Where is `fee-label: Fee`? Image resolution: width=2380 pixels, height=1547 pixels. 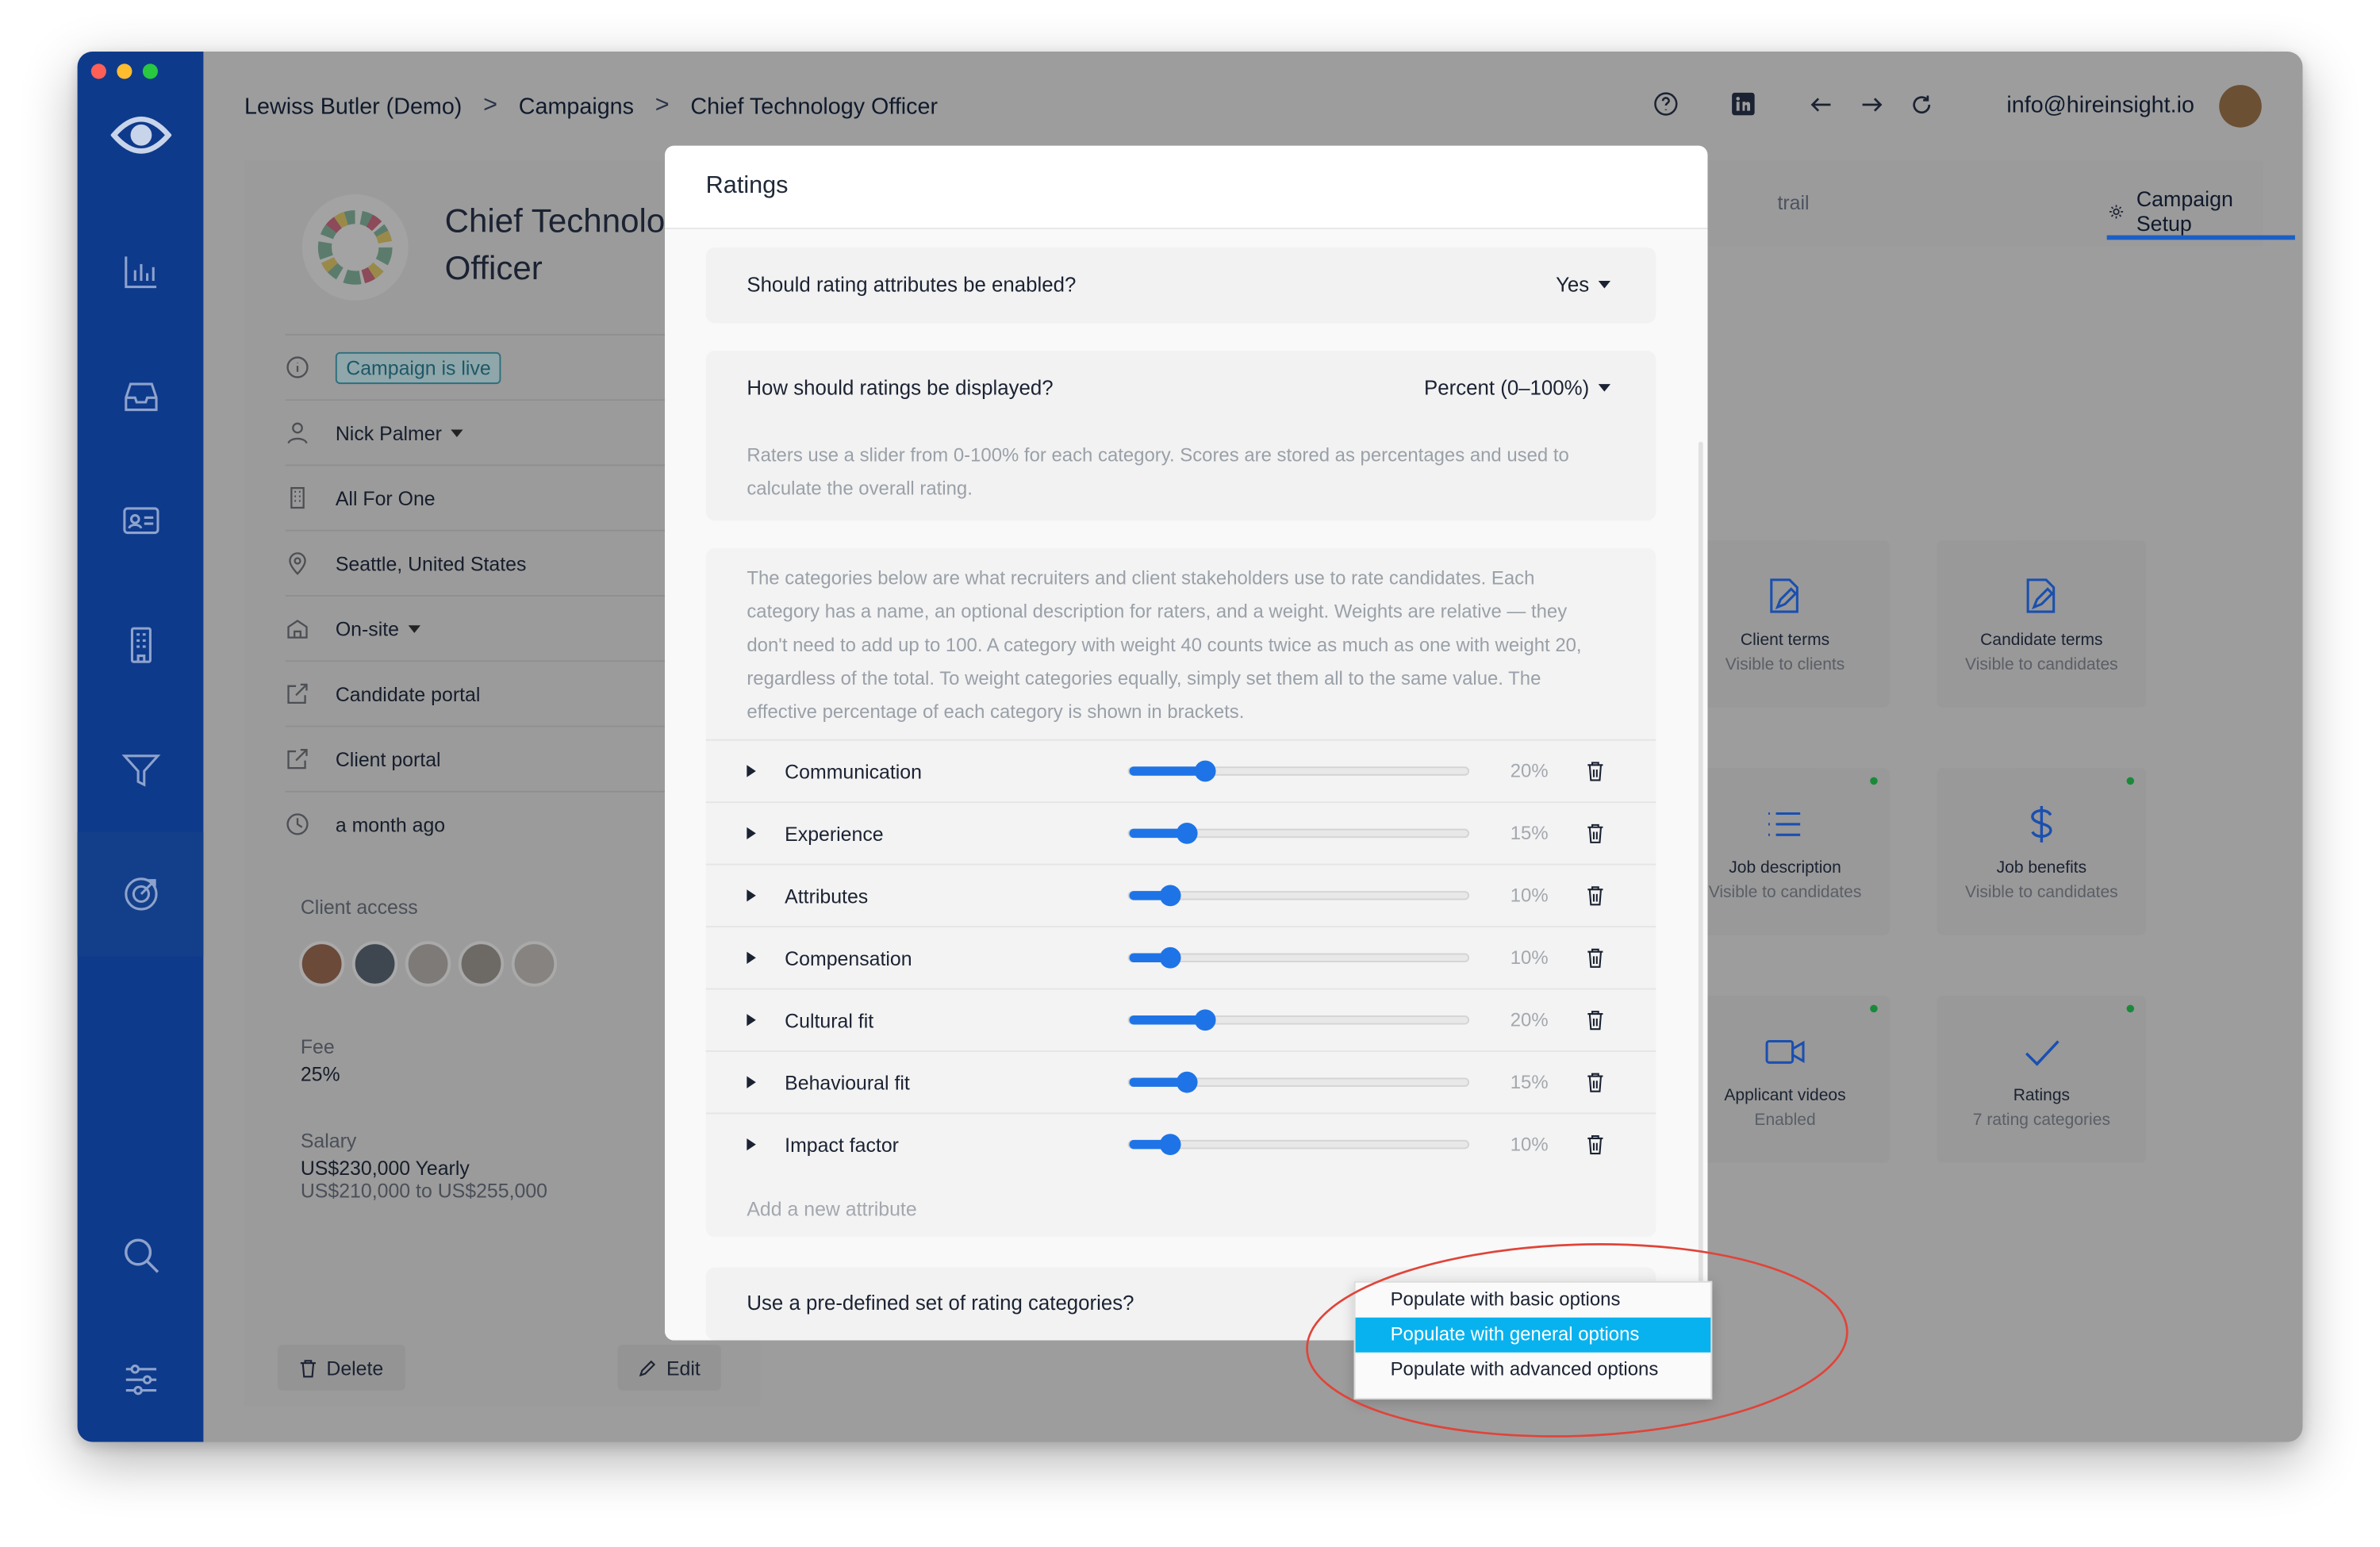
fee-label: Fee is located at coordinates (317, 1046).